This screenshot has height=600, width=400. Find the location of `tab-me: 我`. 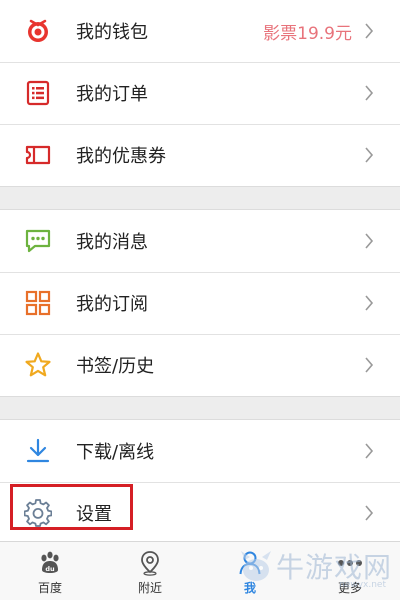

tab-me: 我 is located at coordinates (250, 571).